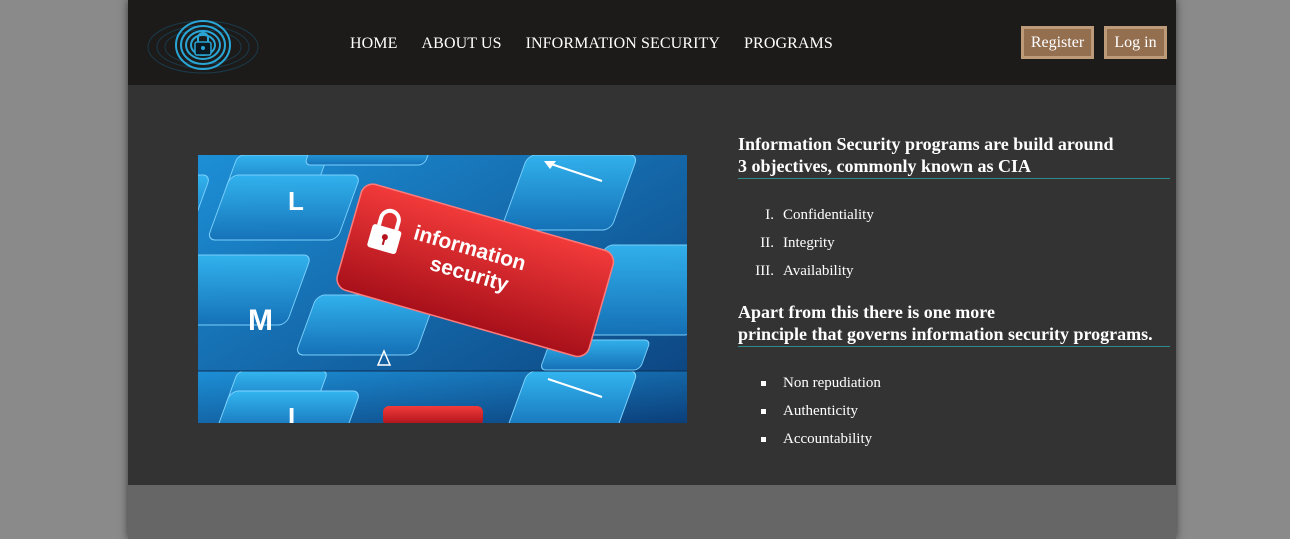  What do you see at coordinates (764, 271) in the screenshot?
I see `list-number: III.` at bounding box center [764, 271].